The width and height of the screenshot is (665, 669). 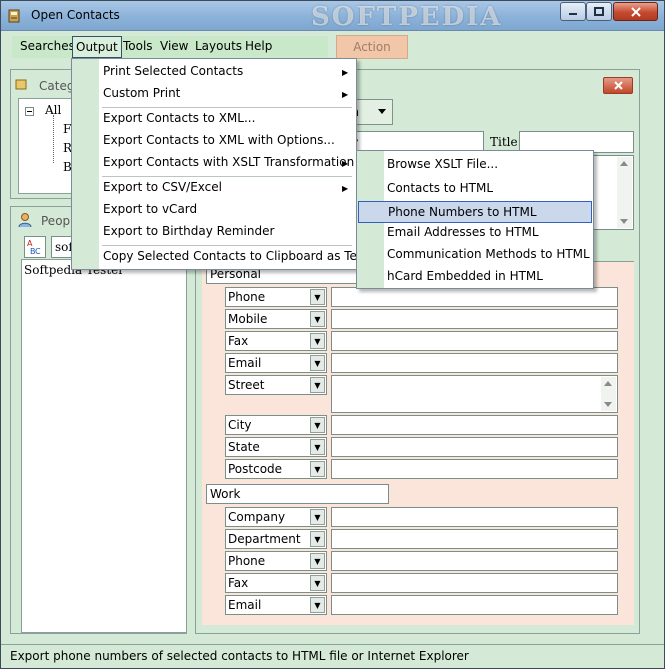 What do you see at coordinates (440, 189) in the screenshot?
I see `submenu-item-contacts-html: Contacts to HTML` at bounding box center [440, 189].